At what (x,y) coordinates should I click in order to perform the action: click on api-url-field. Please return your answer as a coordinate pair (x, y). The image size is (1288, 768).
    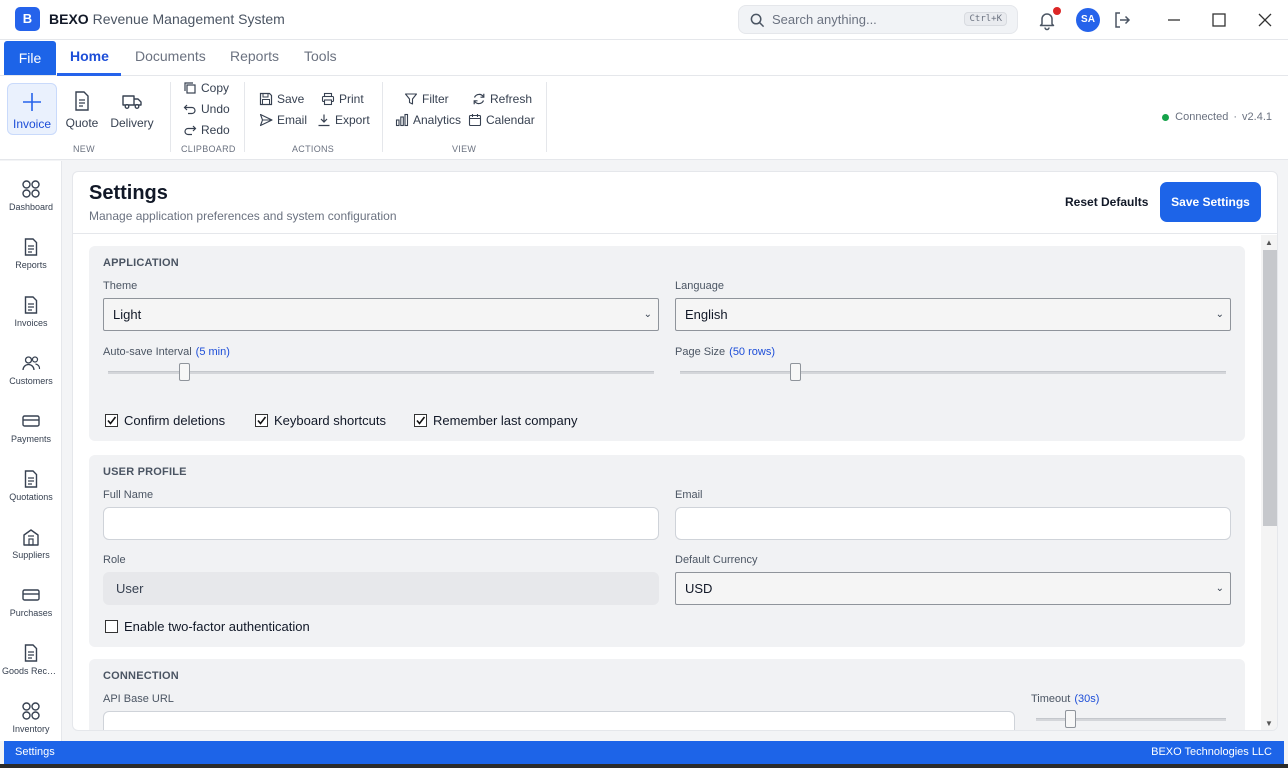
    Looking at the image, I should click on (559, 720).